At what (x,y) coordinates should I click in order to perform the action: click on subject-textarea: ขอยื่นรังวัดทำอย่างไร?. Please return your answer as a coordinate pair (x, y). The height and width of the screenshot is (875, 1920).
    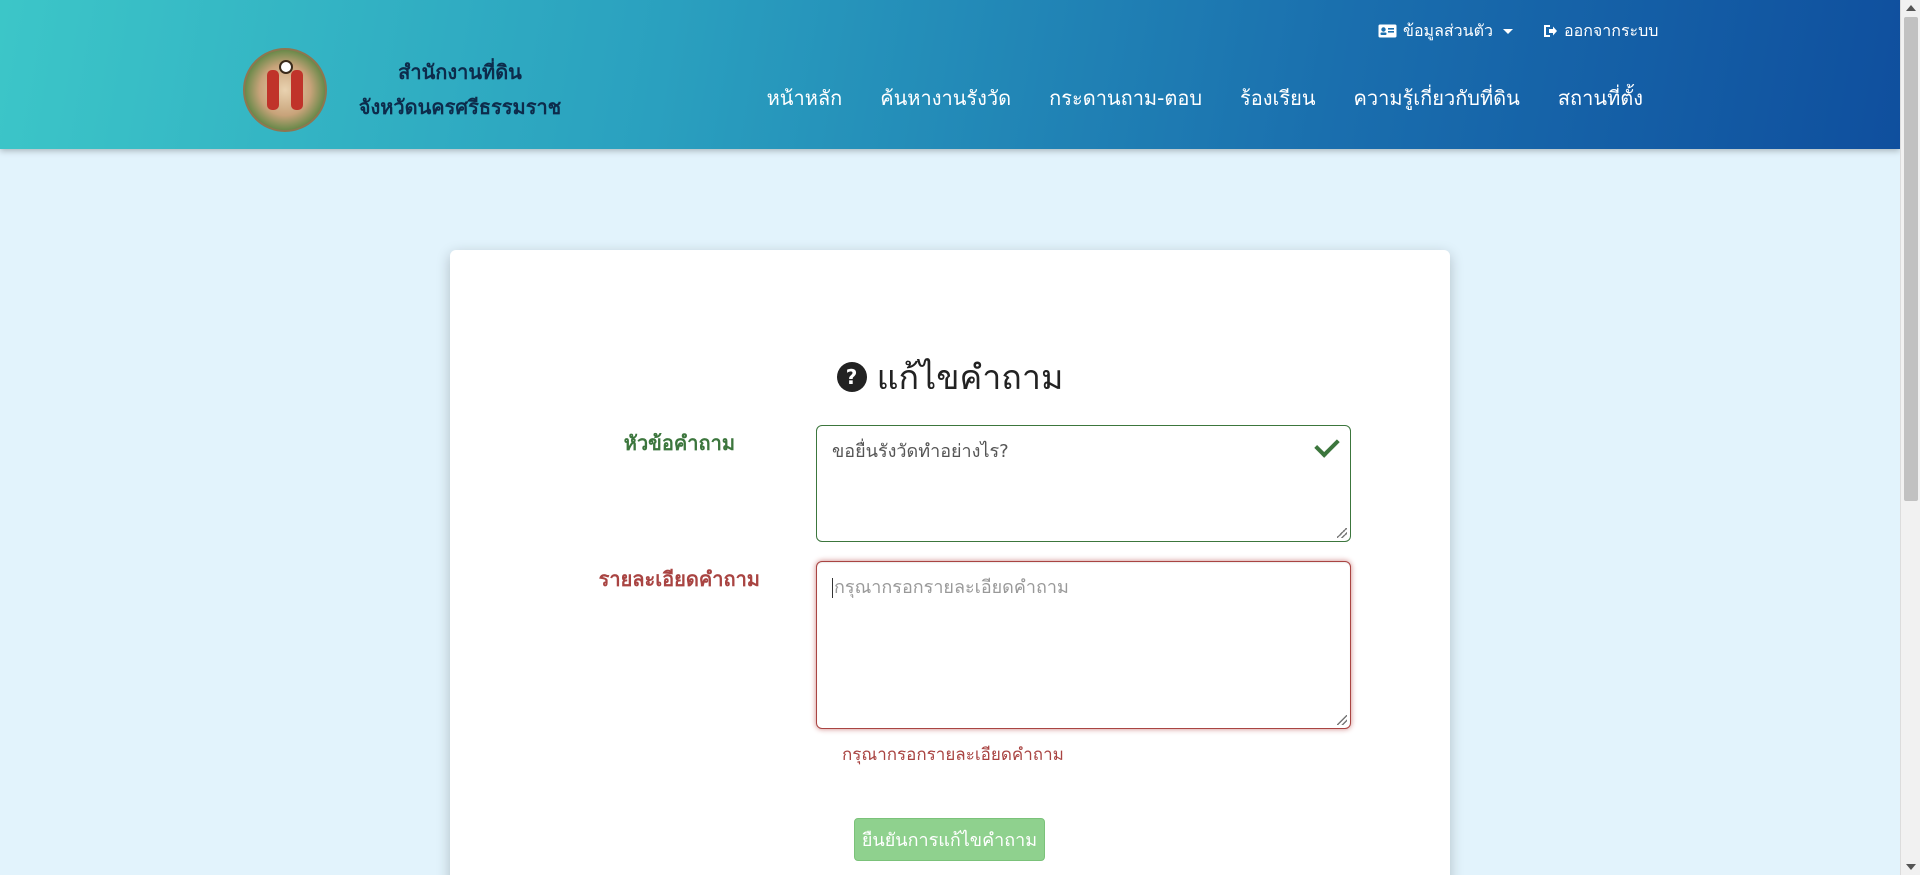
    Looking at the image, I should click on (1083, 483).